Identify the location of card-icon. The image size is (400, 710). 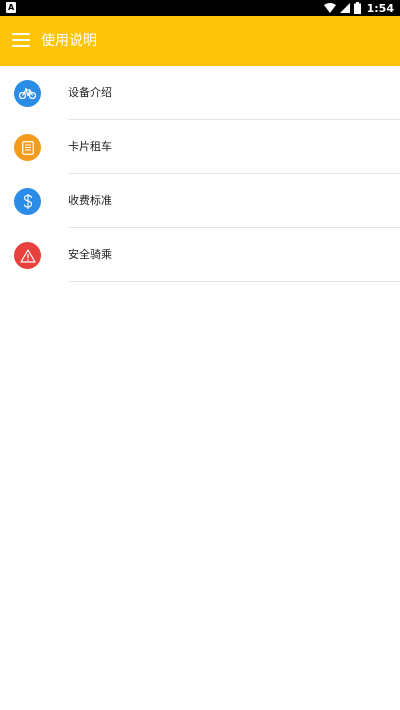
(27, 147).